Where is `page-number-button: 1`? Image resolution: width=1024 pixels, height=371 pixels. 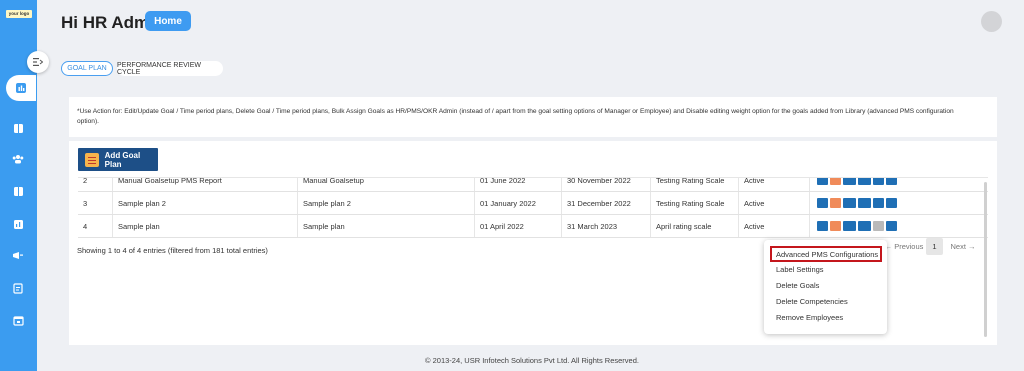
page-number-button: 1 is located at coordinates (934, 246).